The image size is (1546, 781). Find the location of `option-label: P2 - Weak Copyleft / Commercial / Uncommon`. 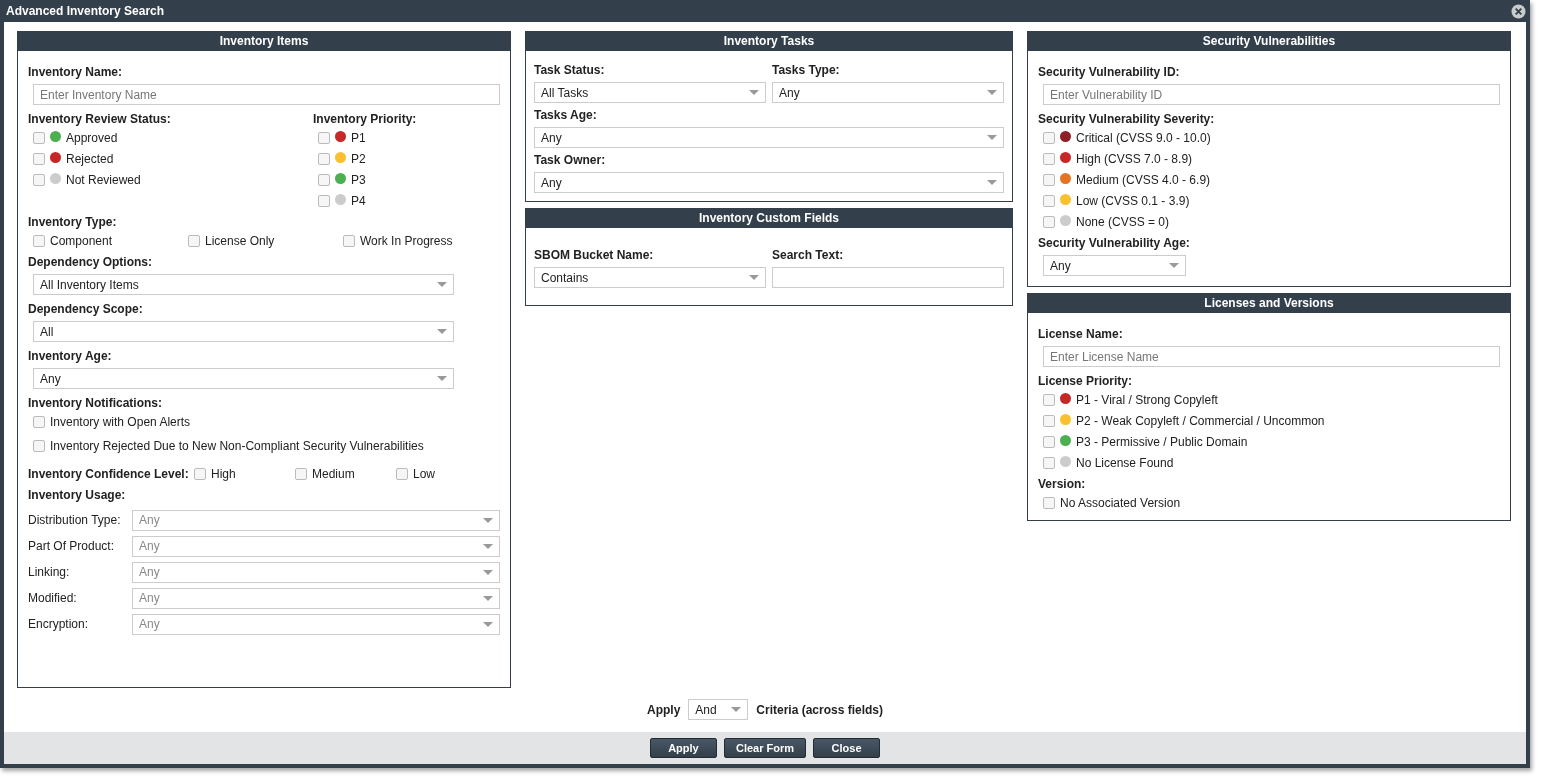

option-label: P2 - Weak Copyleft / Commercial / Uncommon is located at coordinates (1200, 421).